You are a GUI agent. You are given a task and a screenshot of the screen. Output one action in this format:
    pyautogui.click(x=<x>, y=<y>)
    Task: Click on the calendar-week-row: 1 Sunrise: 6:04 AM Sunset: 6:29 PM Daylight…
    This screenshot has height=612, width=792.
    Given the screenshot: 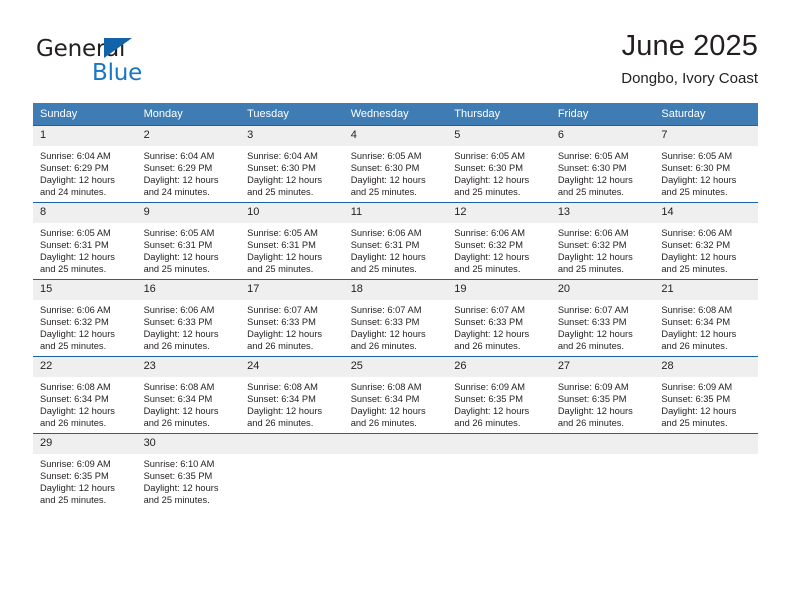 What is the action you would take?
    pyautogui.click(x=395, y=164)
    